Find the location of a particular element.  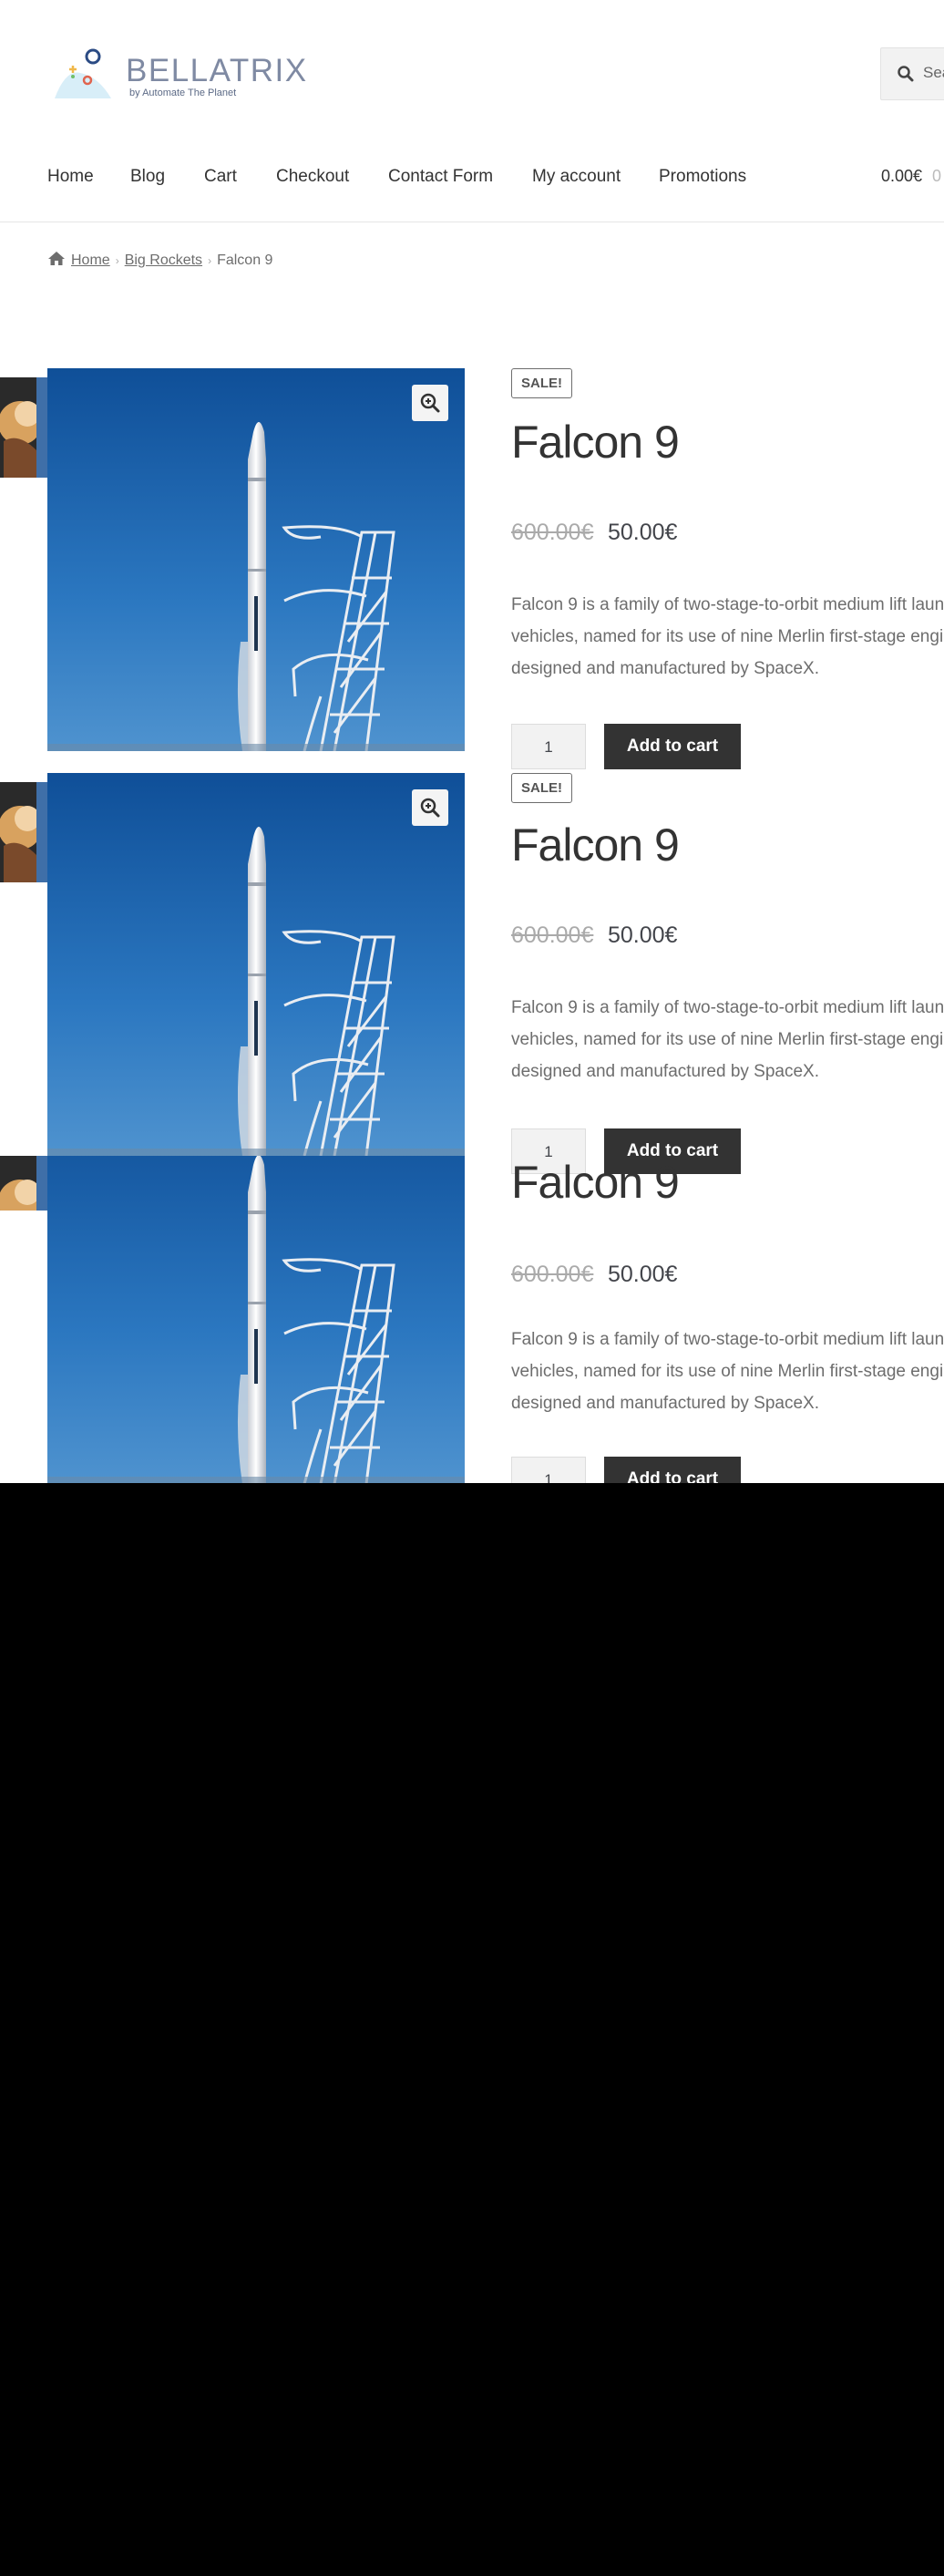

breadcrumb: Home › Big Rockets › Falcon 9 is located at coordinates (159, 260).